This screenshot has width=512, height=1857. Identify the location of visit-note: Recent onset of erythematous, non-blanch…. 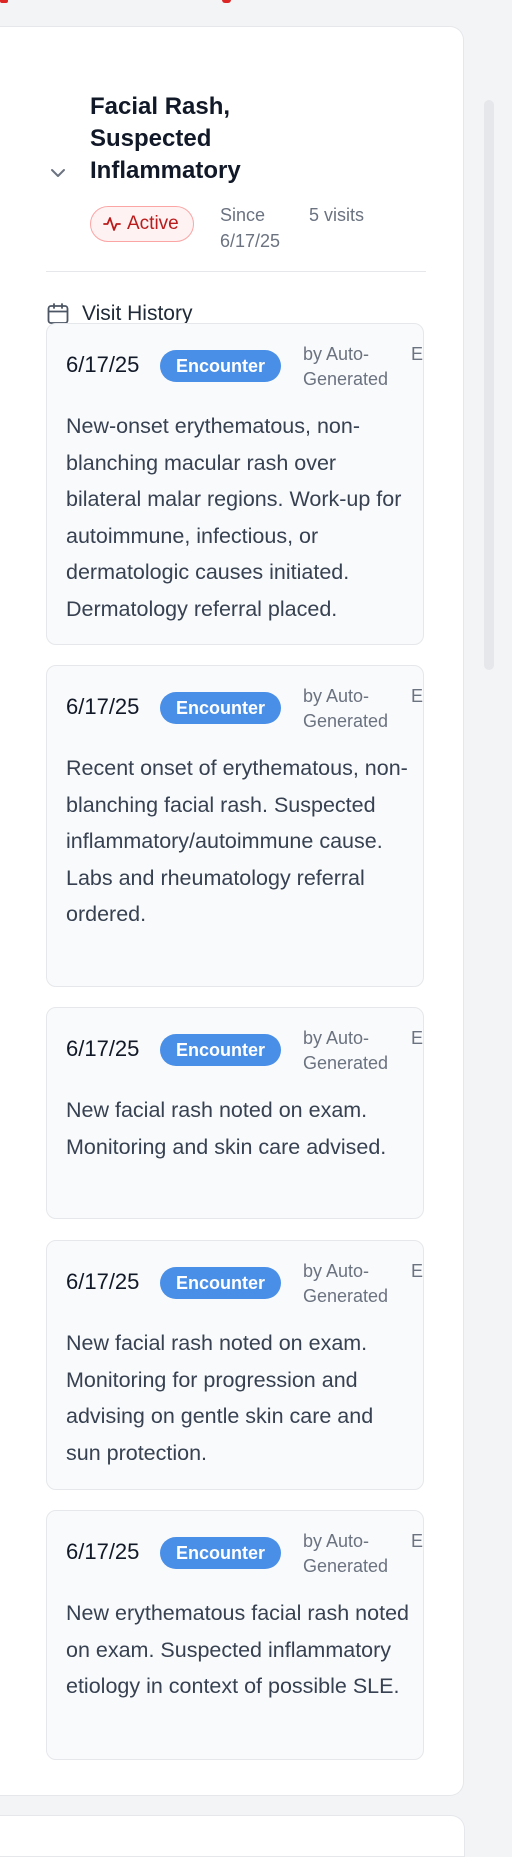
(237, 841).